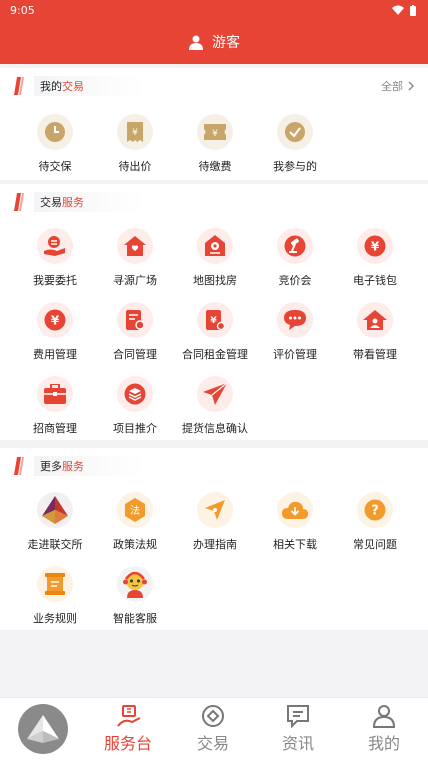  Describe the element at coordinates (384, 729) in the screenshot. I see `tab-profile: 我的` at that location.